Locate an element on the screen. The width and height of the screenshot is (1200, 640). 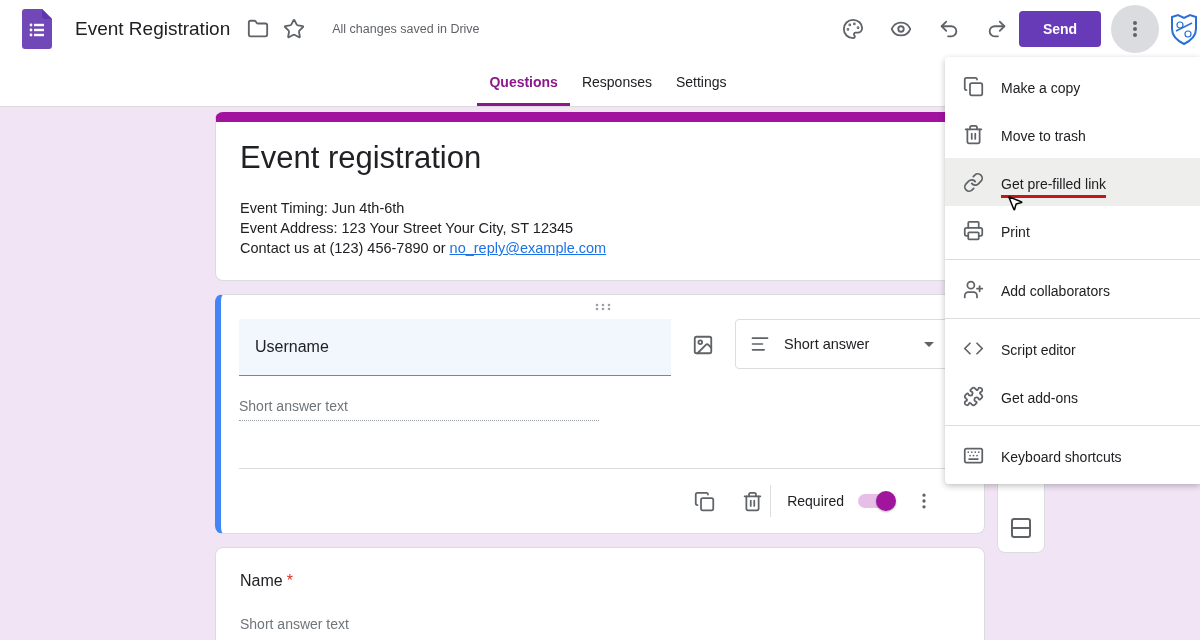
forms-logo-icon is located at coordinates (37, 29).